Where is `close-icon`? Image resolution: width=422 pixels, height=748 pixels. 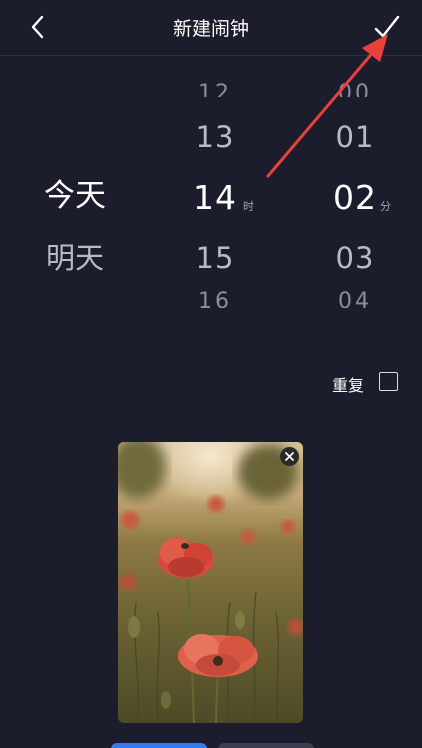
close-icon is located at coordinates (289, 456).